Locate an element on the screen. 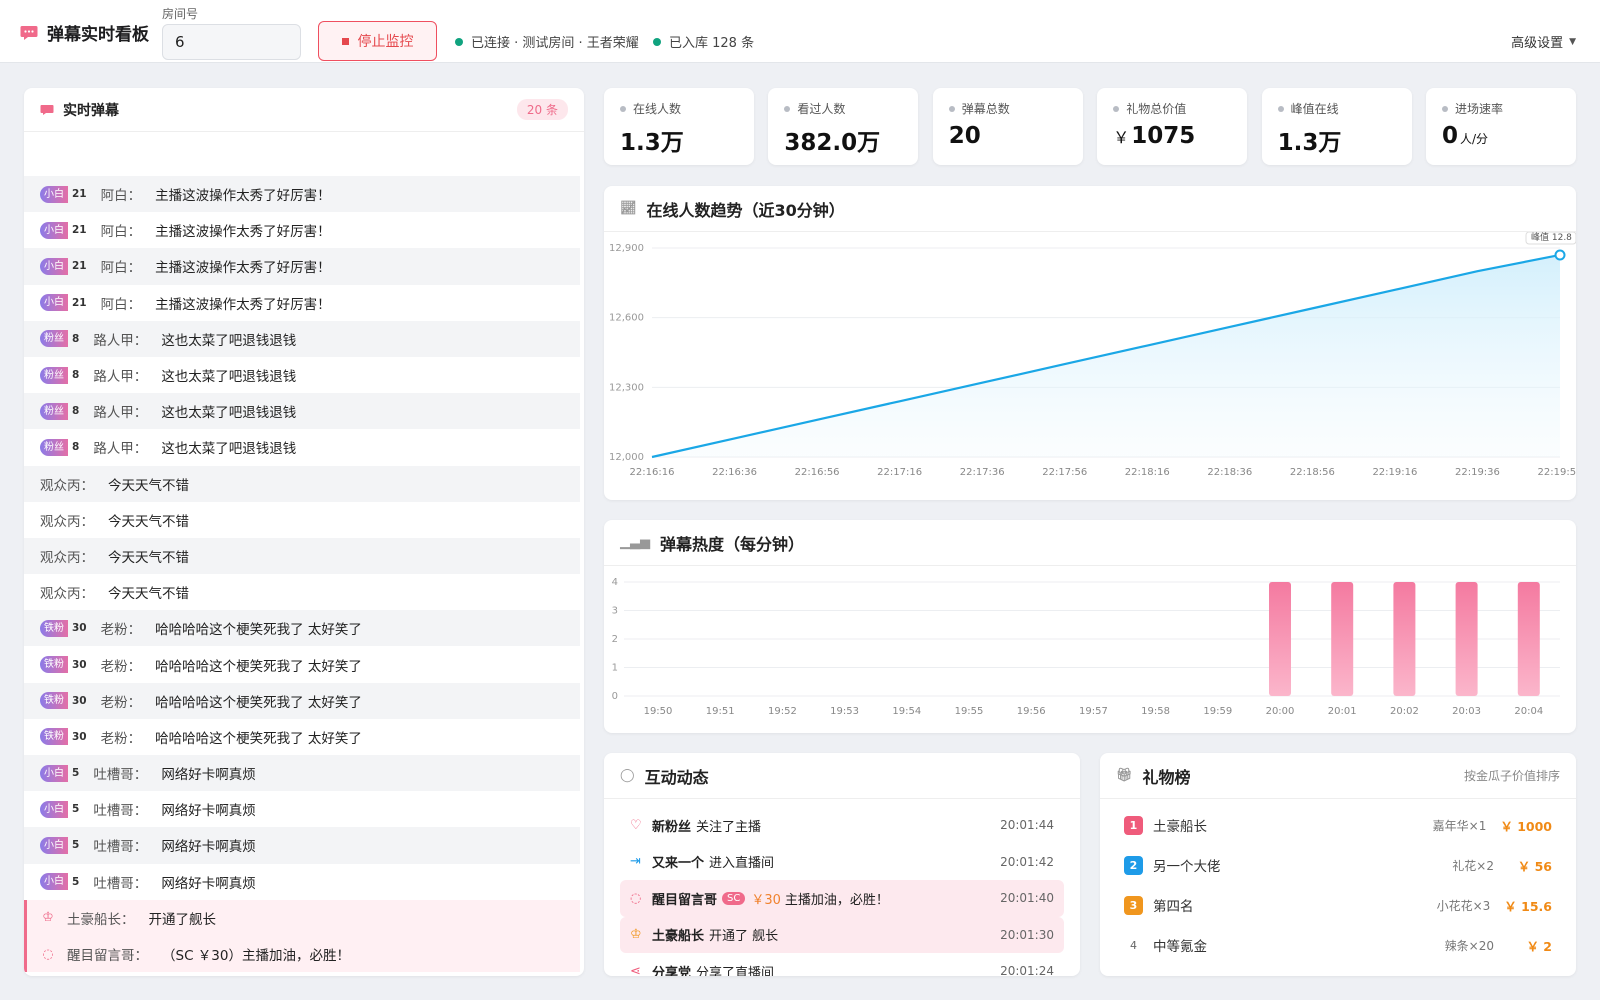 The height and width of the screenshot is (1000, 1600). stop-monitor-button: 停止监控 is located at coordinates (377, 41).